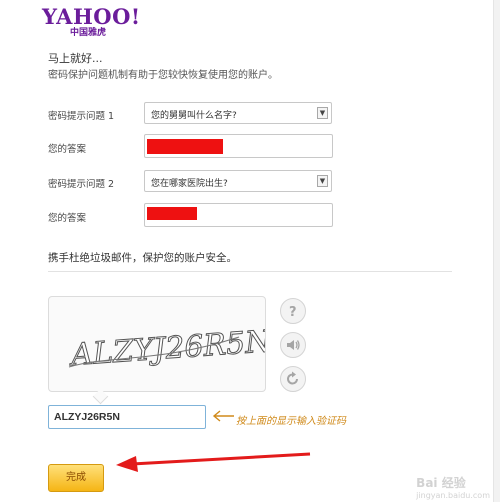  What do you see at coordinates (81, 116) in the screenshot?
I see `question-1-label: 密码提示问题 1` at bounding box center [81, 116].